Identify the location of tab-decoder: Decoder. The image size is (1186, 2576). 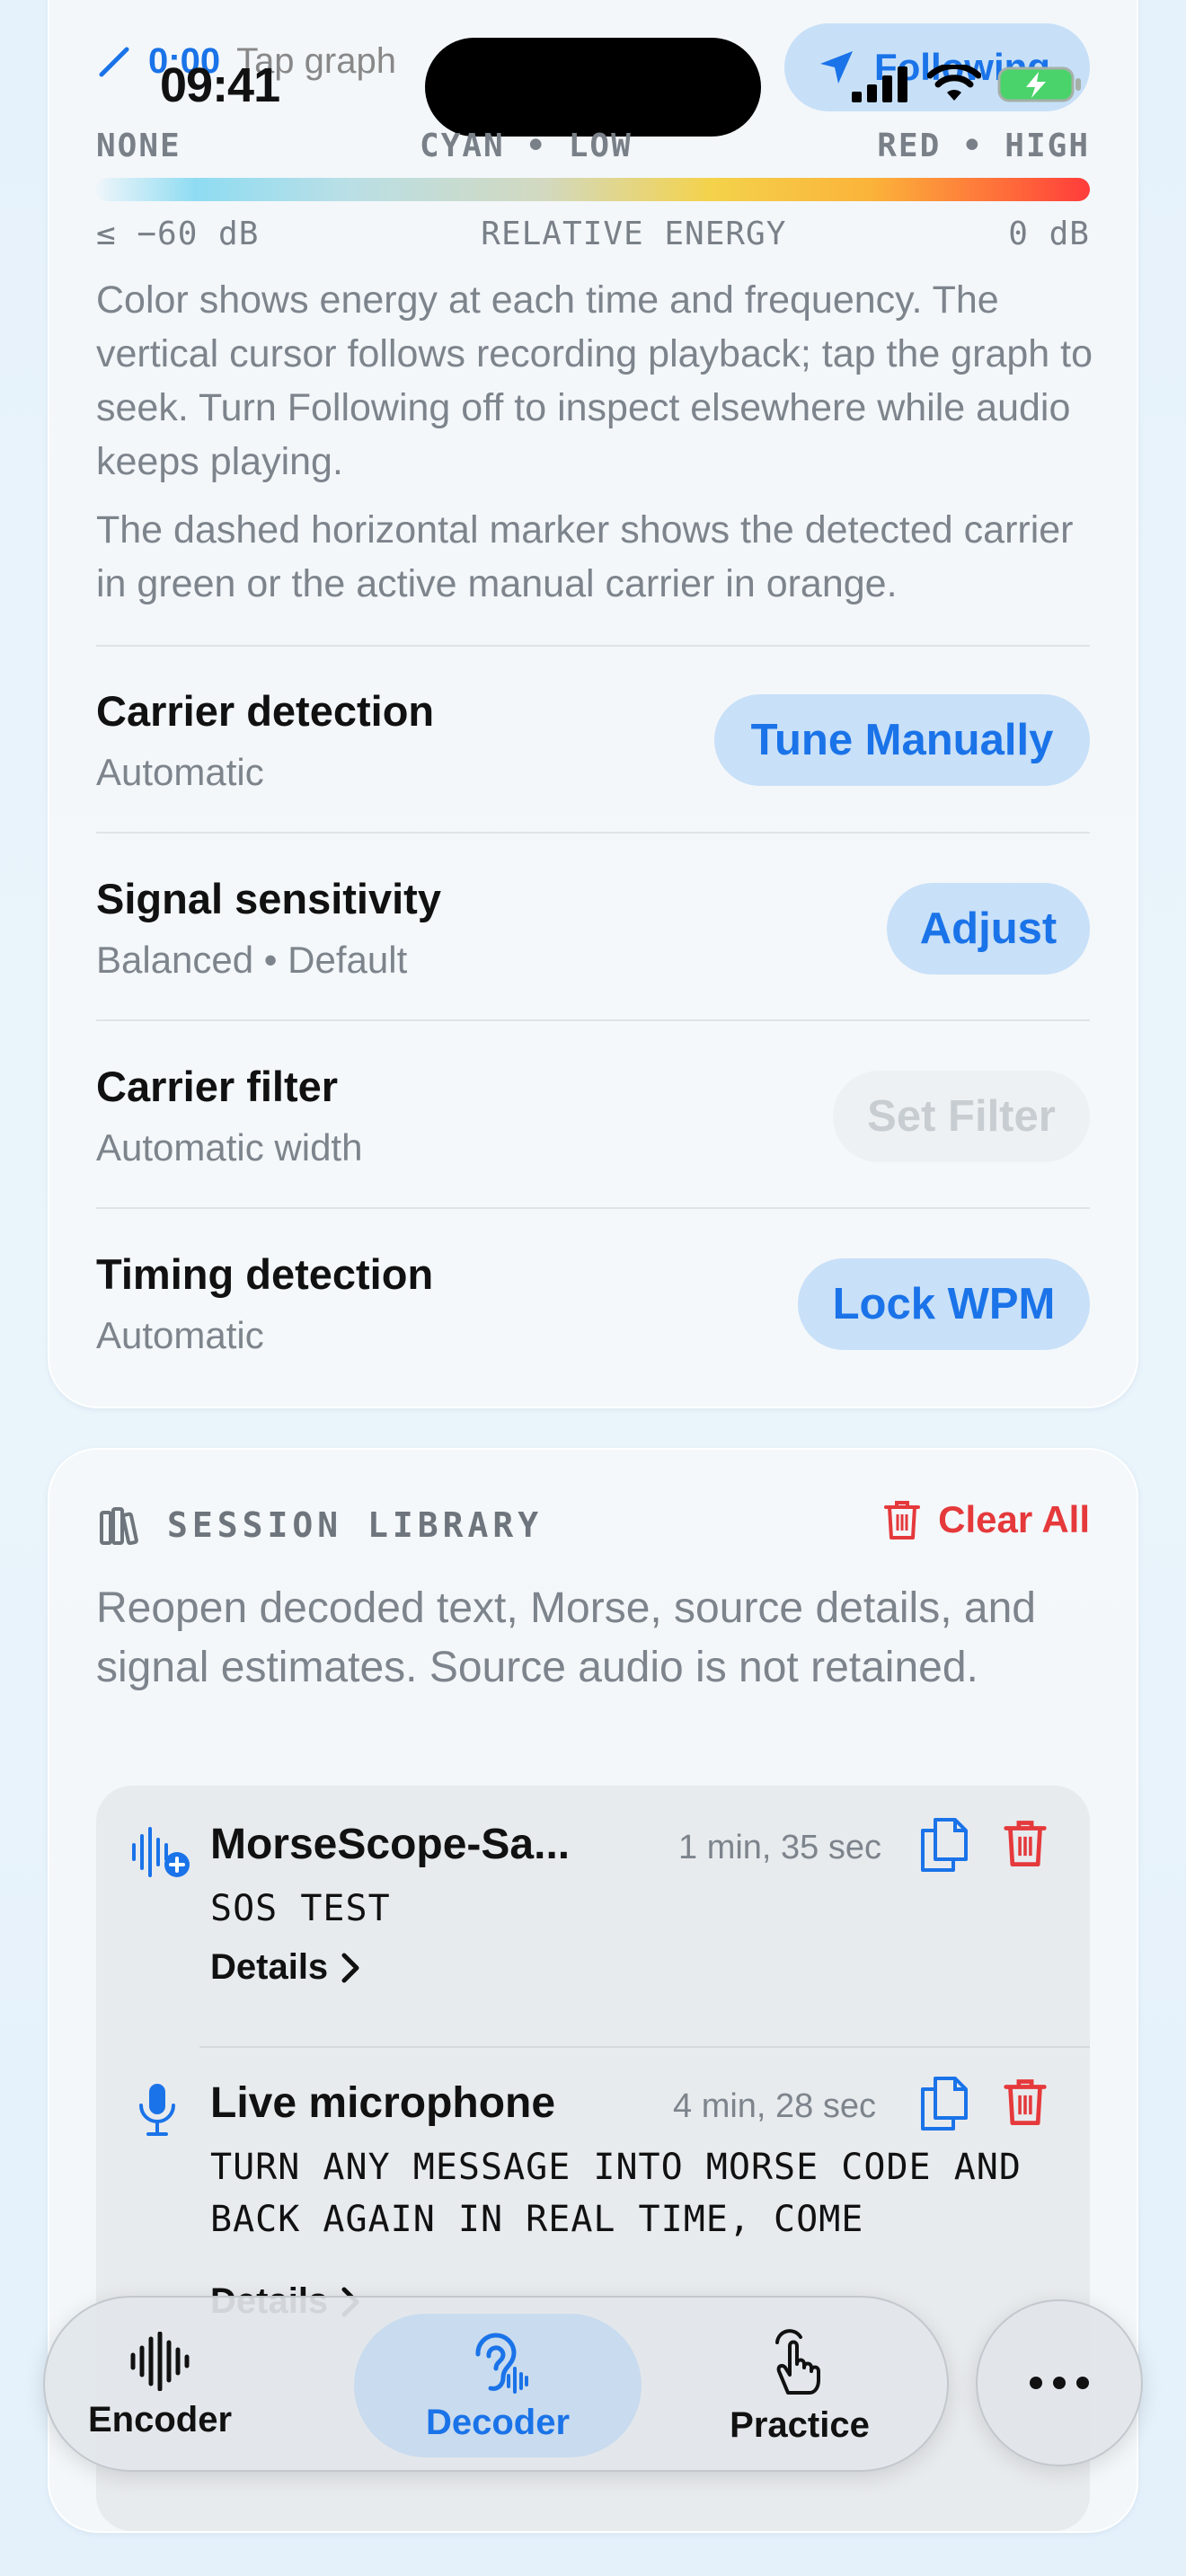
(498, 2385).